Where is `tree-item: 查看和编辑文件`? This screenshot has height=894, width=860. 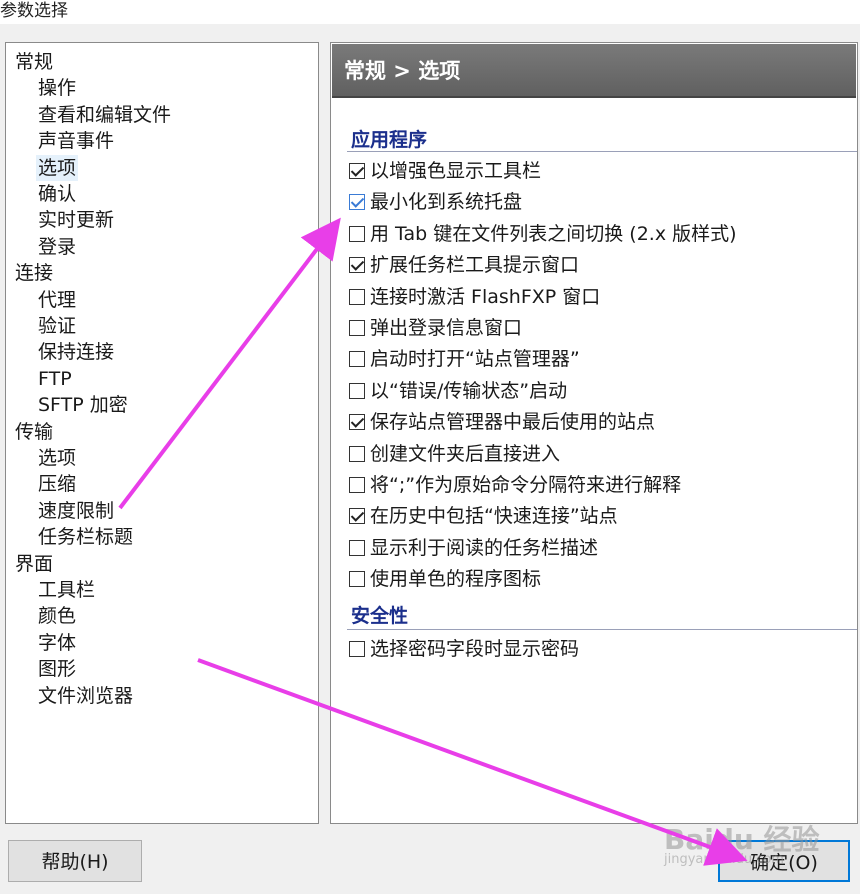 tree-item: 查看和编辑文件 is located at coordinates (104, 115).